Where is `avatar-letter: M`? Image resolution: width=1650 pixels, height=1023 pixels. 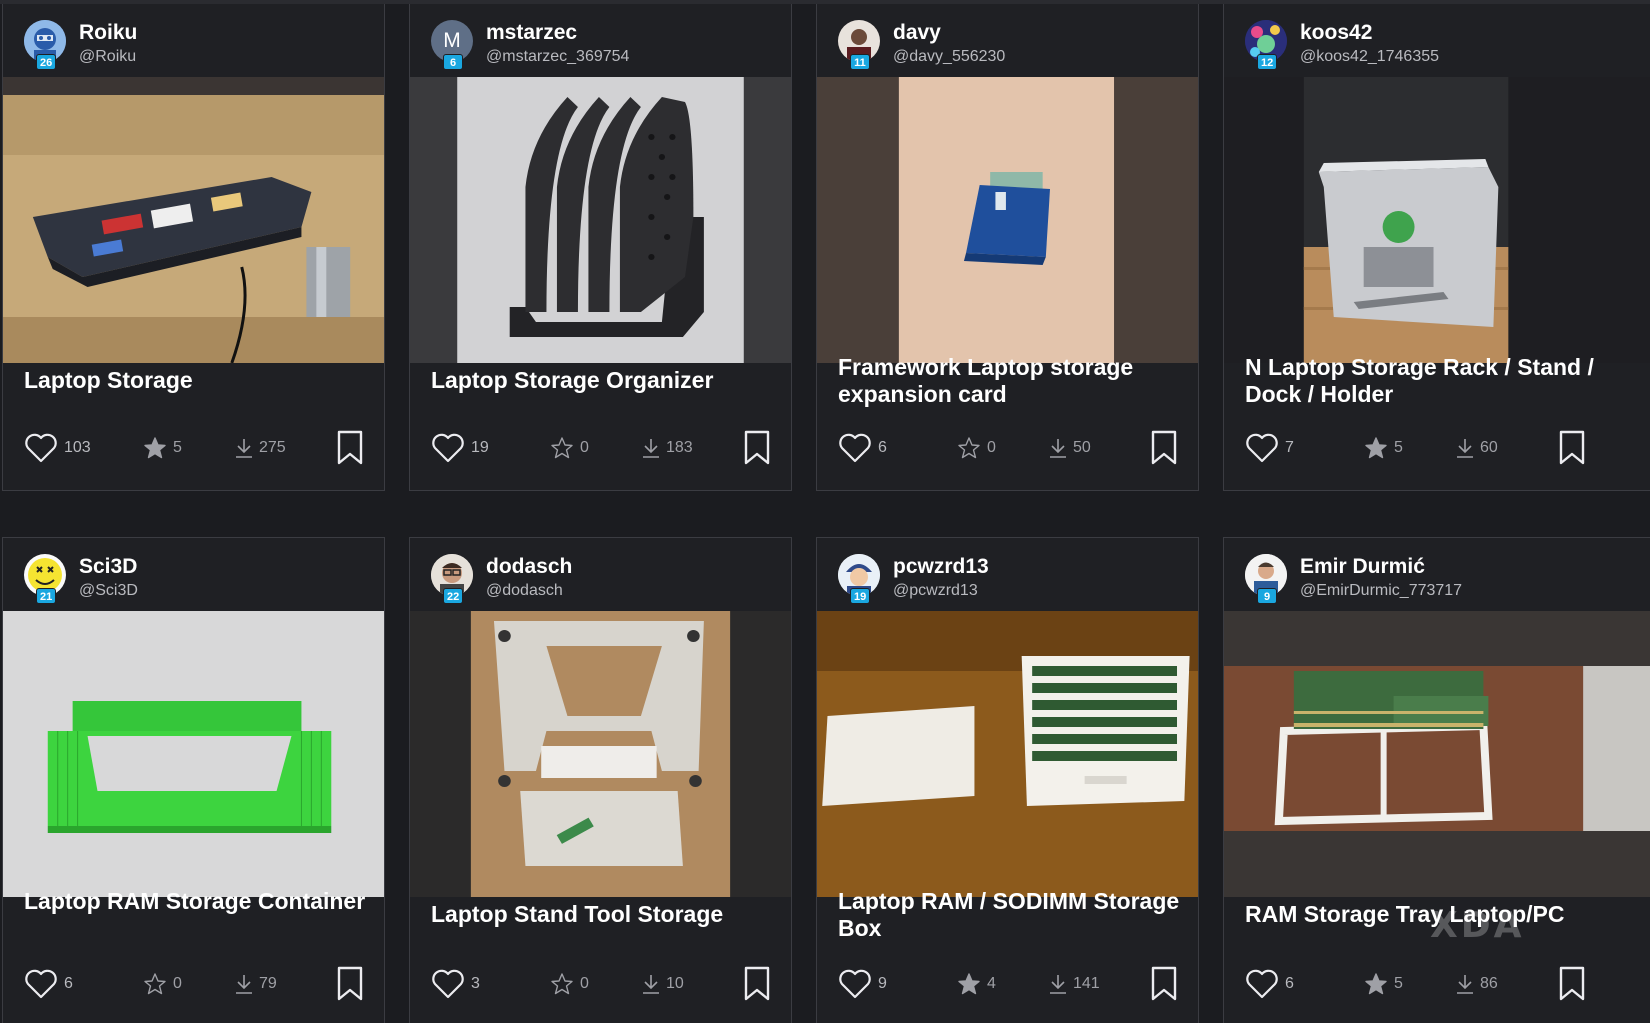 avatar-letter: M is located at coordinates (452, 40).